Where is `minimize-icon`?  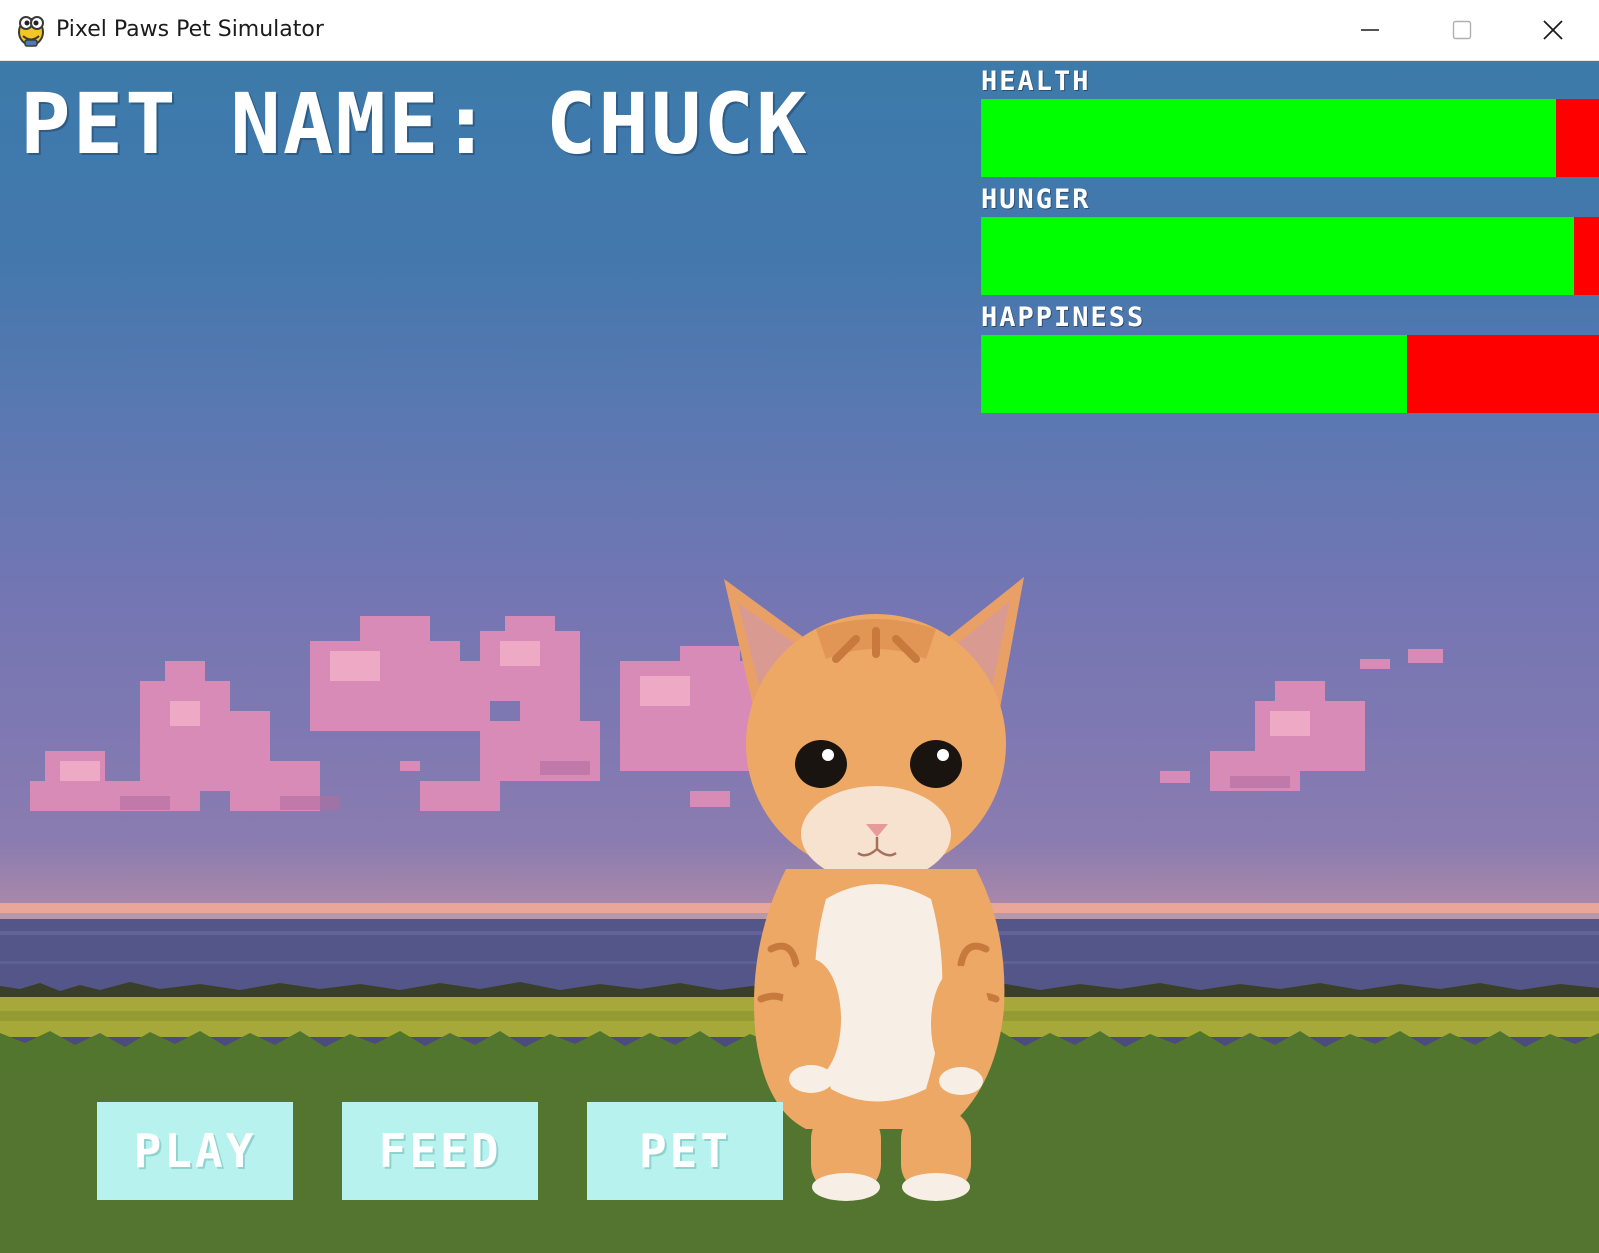 minimize-icon is located at coordinates (1370, 30).